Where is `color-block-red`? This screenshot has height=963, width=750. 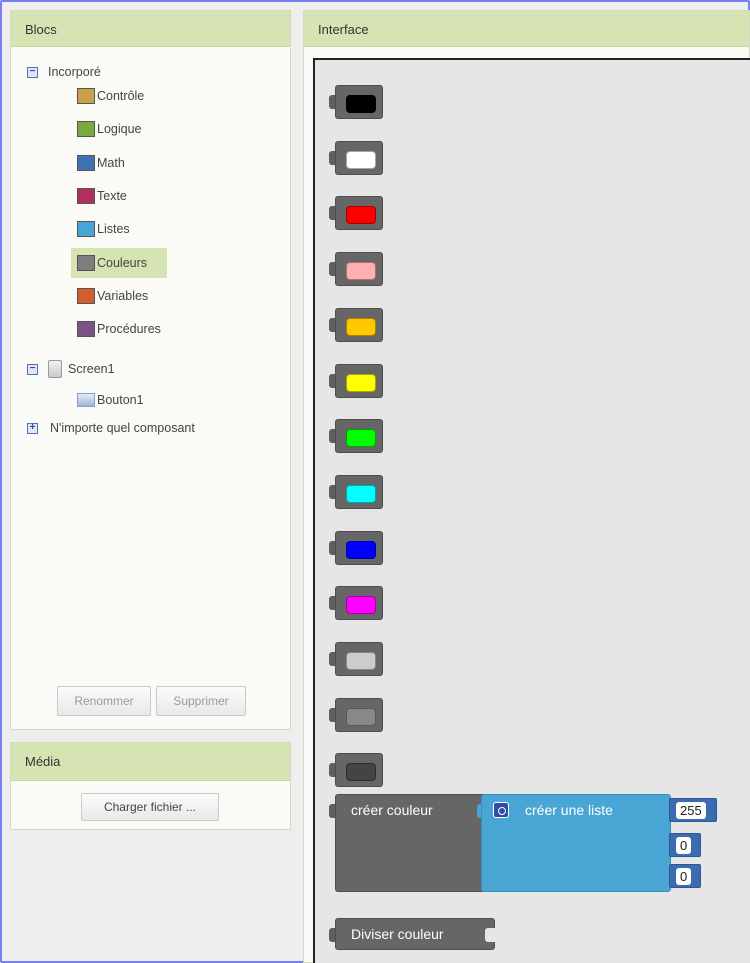 color-block-red is located at coordinates (357, 213).